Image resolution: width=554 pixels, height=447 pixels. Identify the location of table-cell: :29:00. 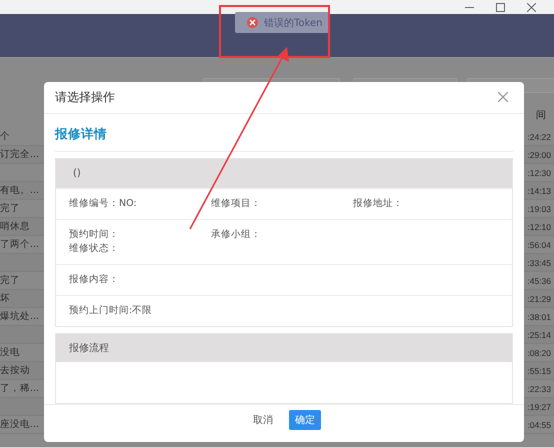
(539, 155).